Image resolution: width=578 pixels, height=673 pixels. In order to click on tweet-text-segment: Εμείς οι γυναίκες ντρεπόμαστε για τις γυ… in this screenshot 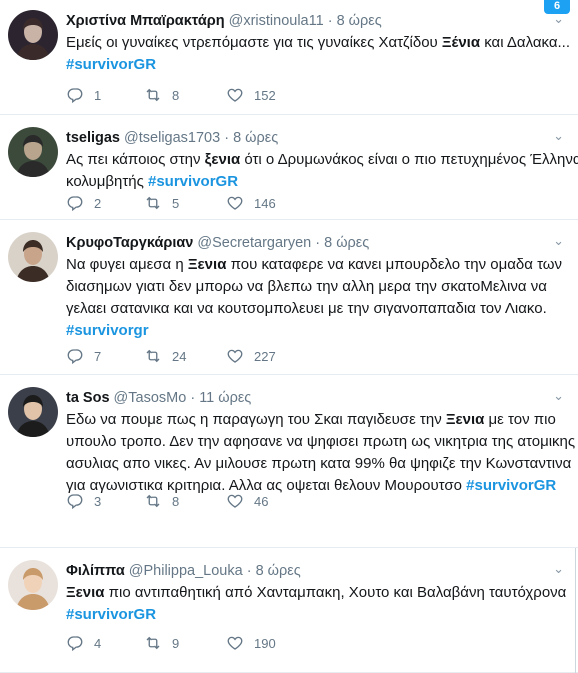, I will do `click(254, 42)`.